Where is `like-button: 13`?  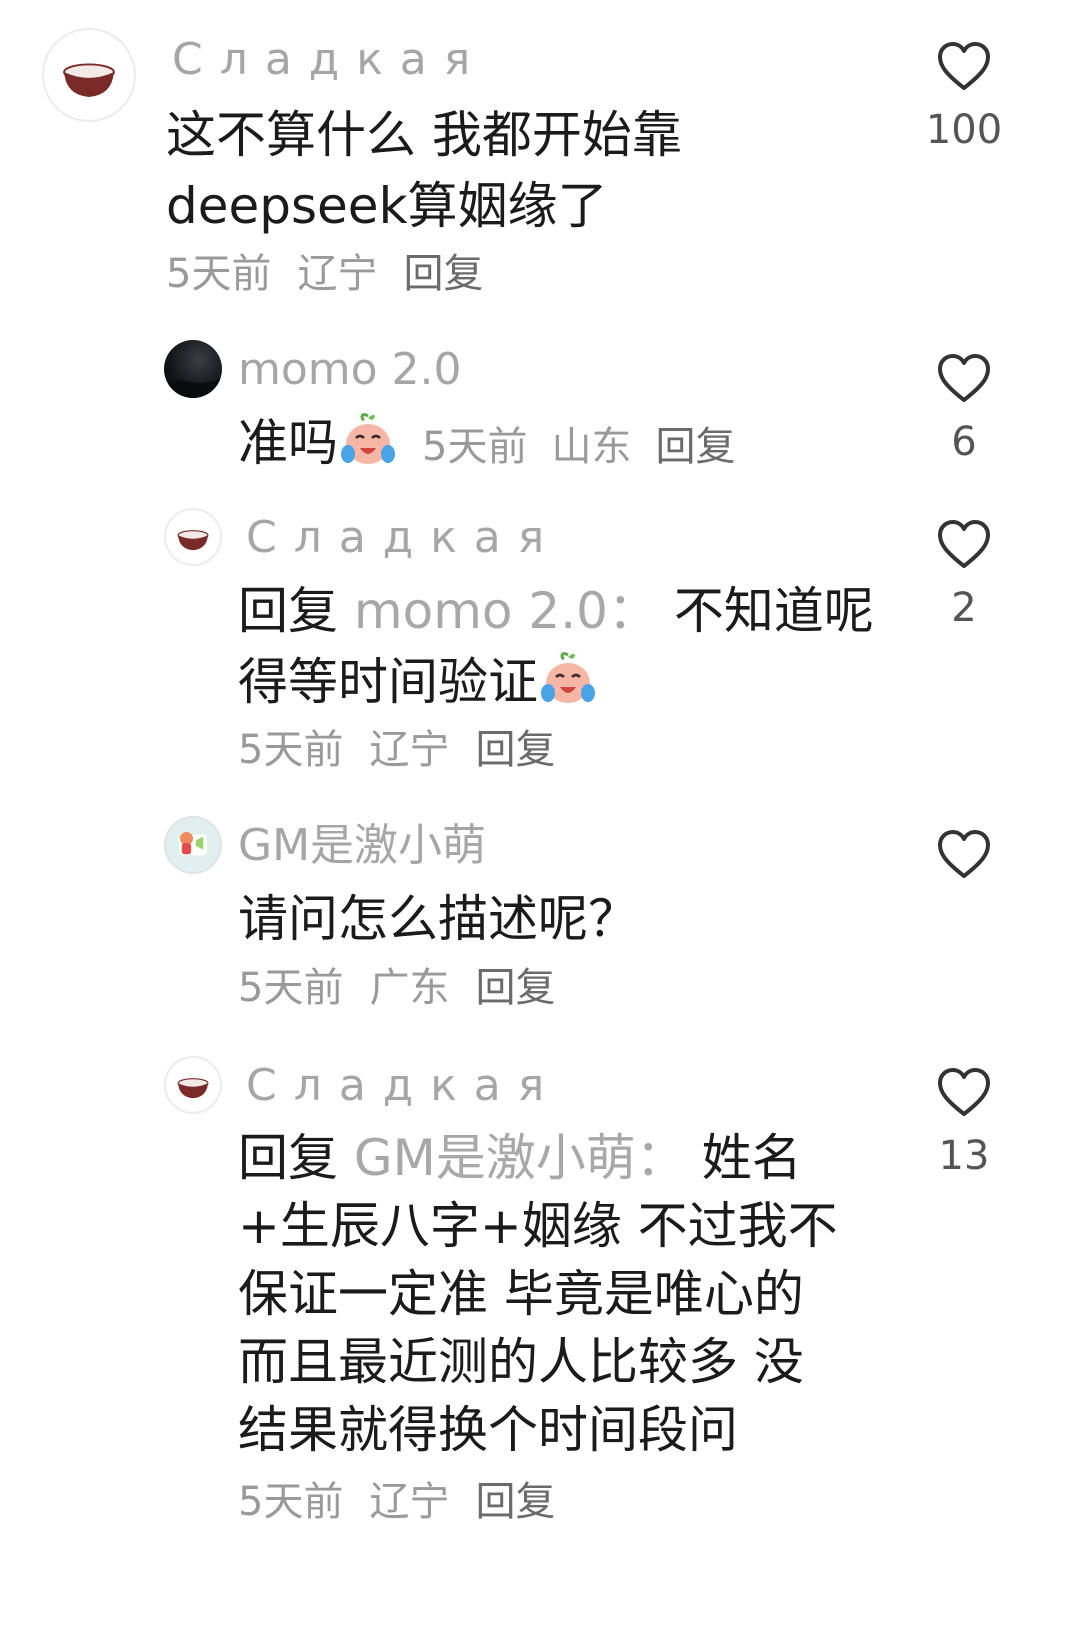 like-button: 13 is located at coordinates (964, 1121).